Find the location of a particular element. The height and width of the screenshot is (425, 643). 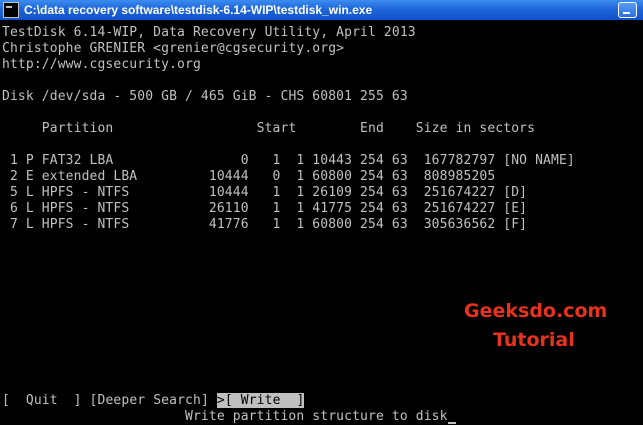

bottom-menu: [ Quit ] [Deeper Search] >[ Write ] is located at coordinates (153, 401).